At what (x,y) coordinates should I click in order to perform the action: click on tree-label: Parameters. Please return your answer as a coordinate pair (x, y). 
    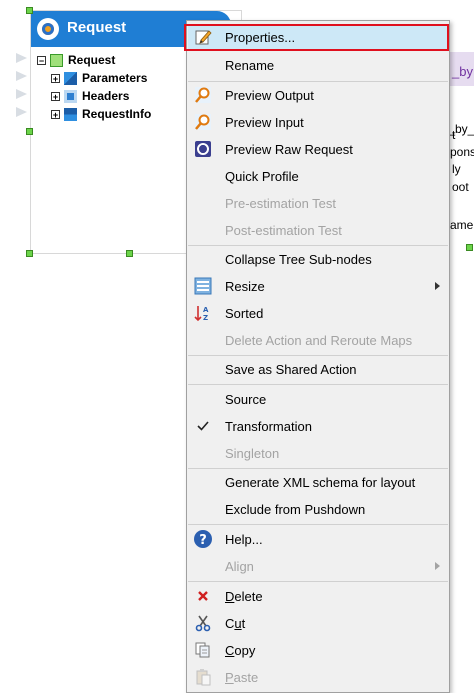
    Looking at the image, I should click on (115, 78).